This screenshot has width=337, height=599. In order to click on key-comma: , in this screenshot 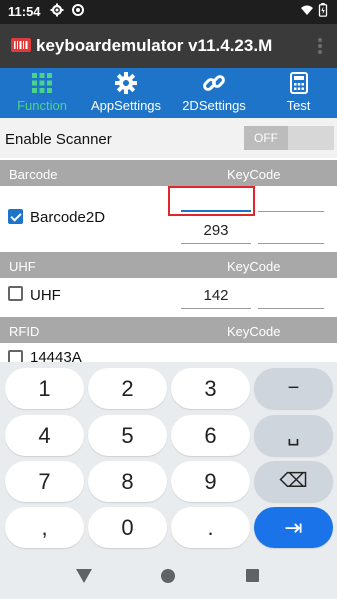, I will do `click(44, 527)`.